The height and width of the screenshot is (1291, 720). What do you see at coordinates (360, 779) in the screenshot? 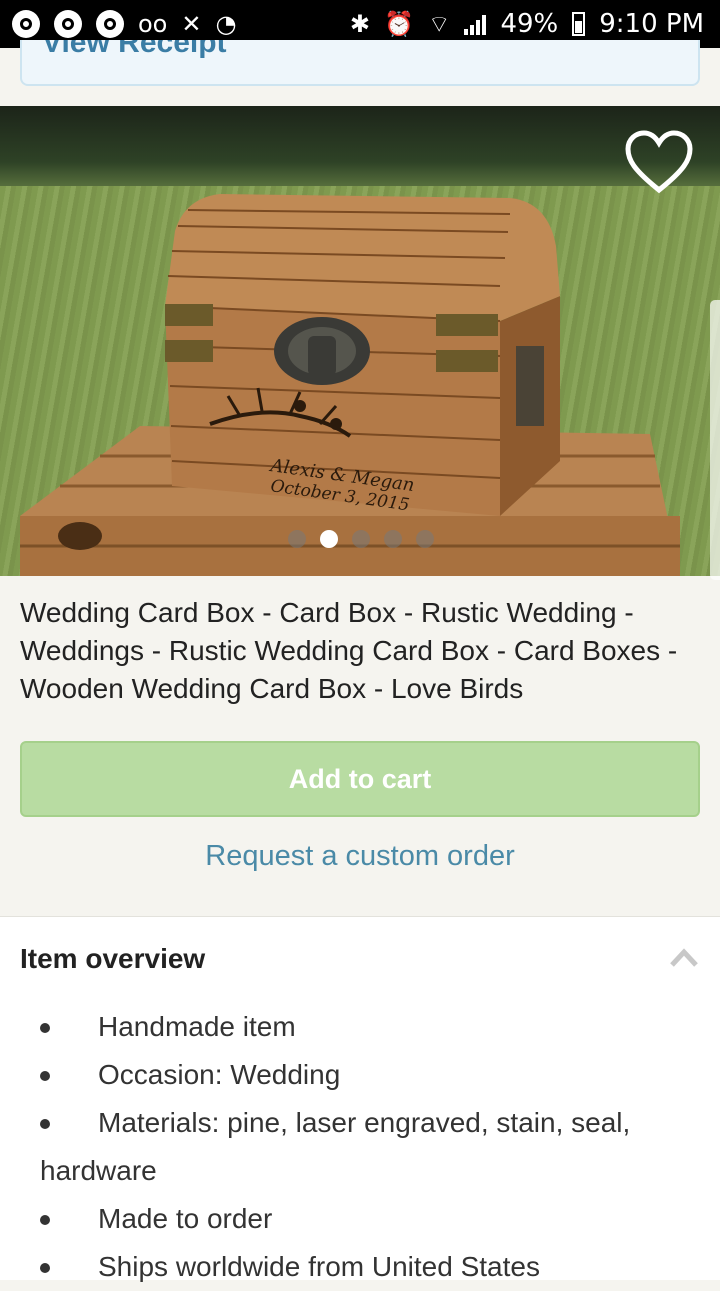
I see `add-to-cart-button: Add to cart` at bounding box center [360, 779].